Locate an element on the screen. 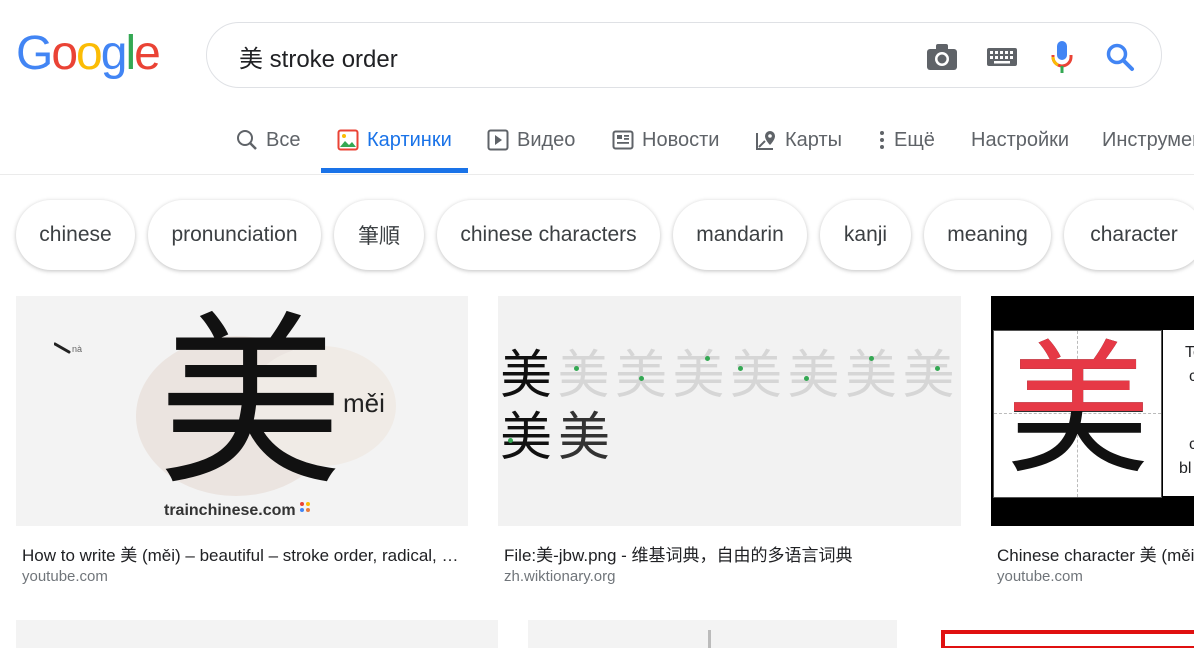 The height and width of the screenshot is (648, 1194). chip-pronunciation: pronunciation is located at coordinates (234, 235).